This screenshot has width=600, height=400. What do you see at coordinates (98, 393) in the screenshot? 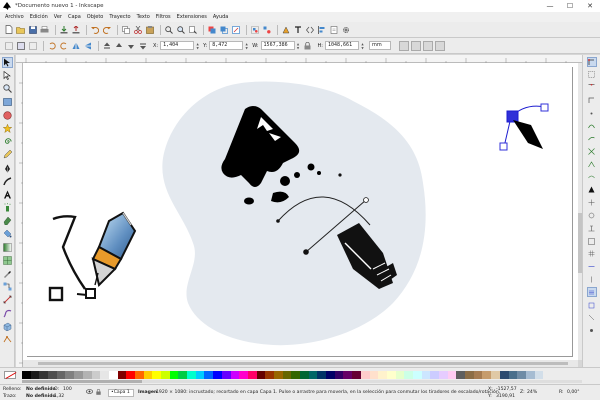
I see `lock-icon` at bounding box center [98, 393].